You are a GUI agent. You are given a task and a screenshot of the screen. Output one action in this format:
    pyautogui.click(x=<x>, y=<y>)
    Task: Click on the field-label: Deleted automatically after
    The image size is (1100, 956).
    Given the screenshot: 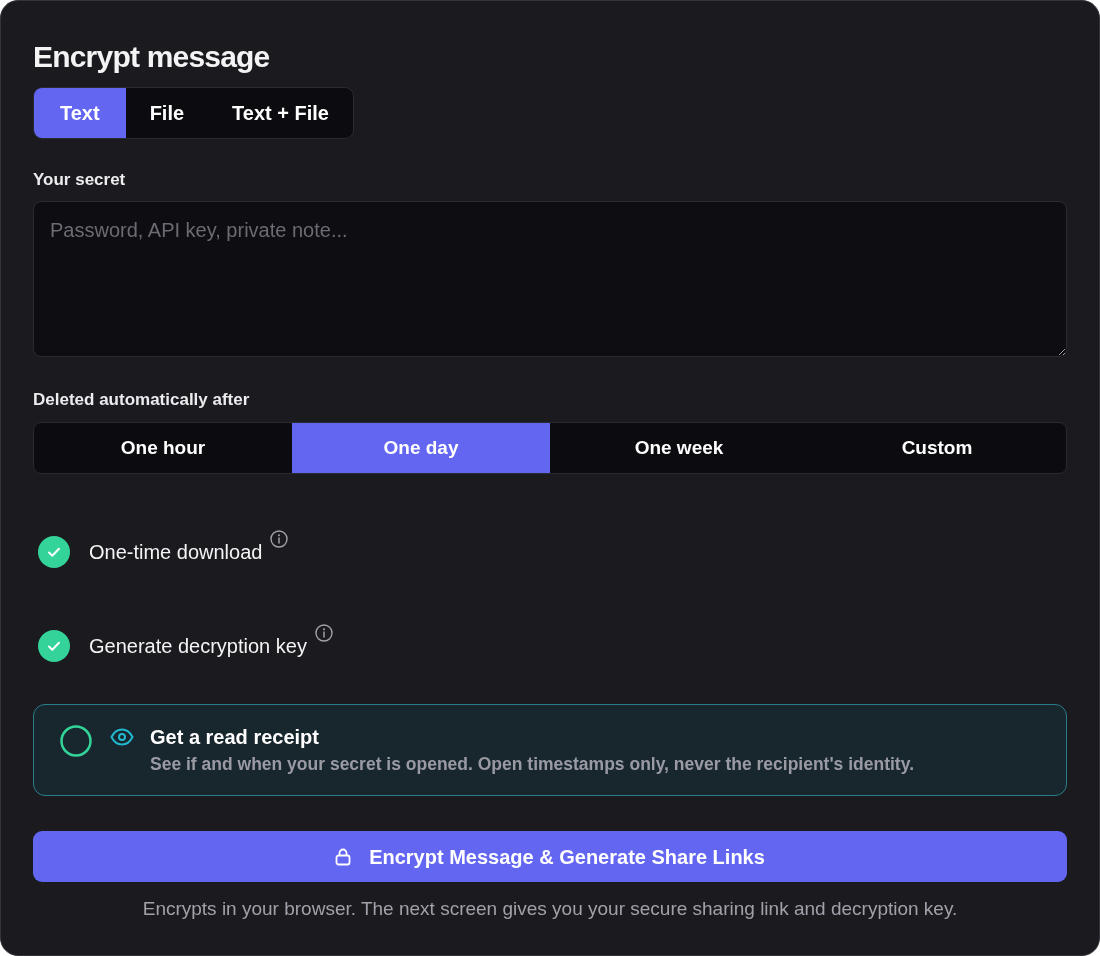 What is the action you would take?
    pyautogui.click(x=142, y=400)
    